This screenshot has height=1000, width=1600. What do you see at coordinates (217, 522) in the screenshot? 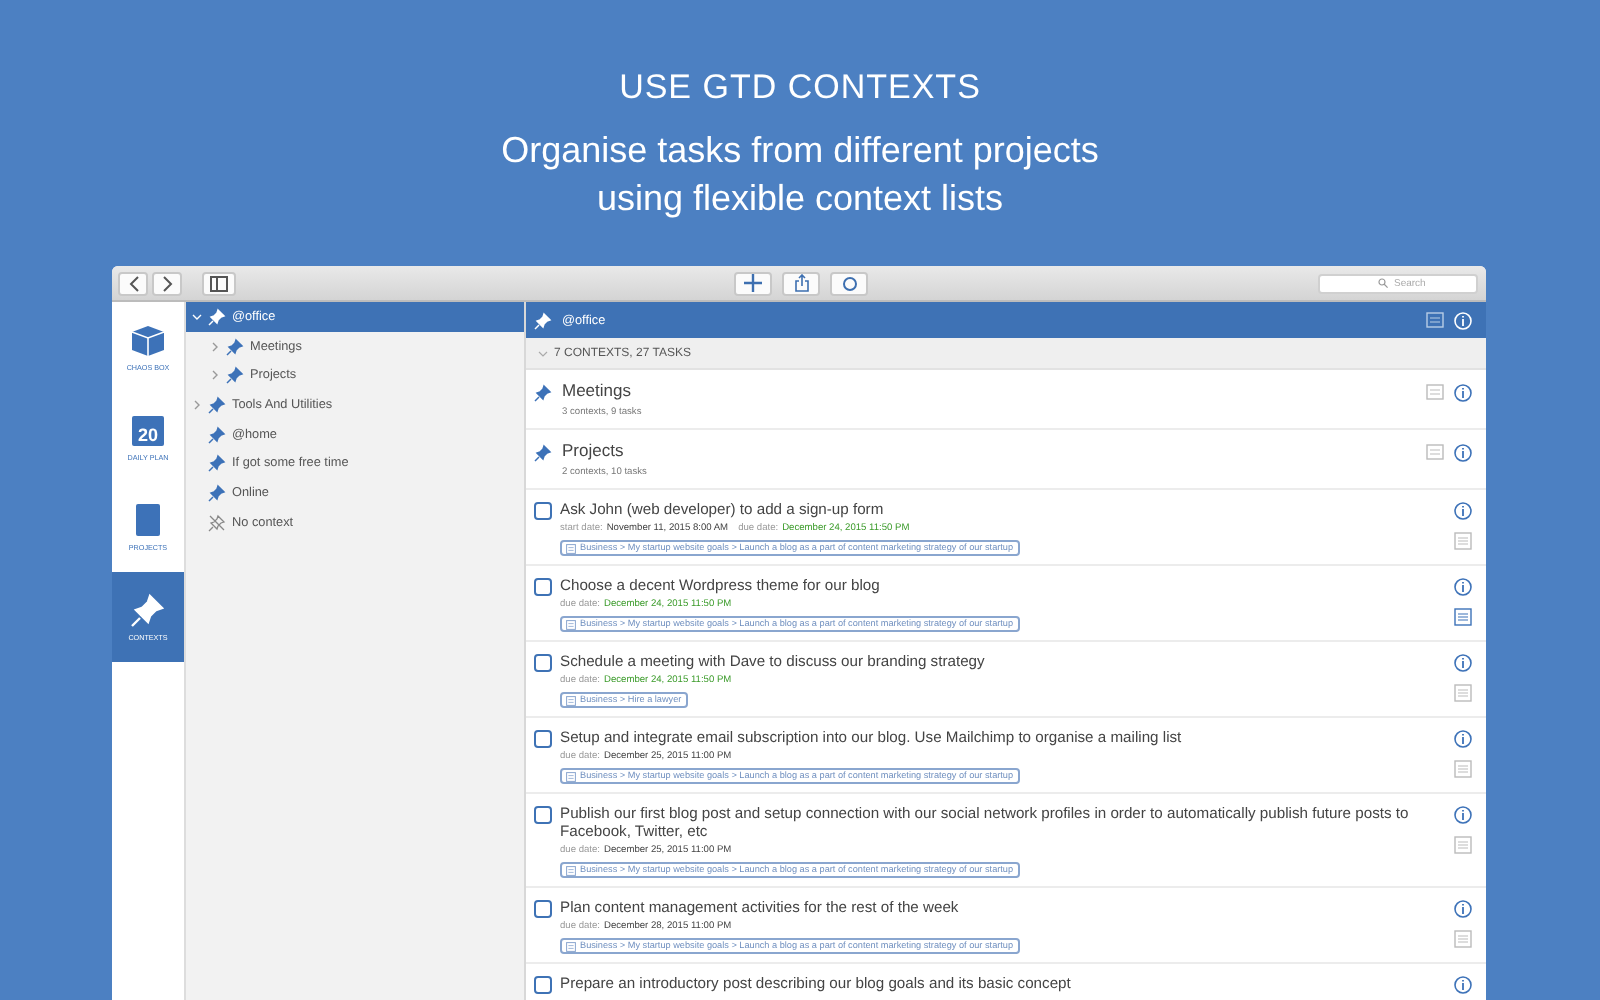
I see `crossed-pushpin-icon` at bounding box center [217, 522].